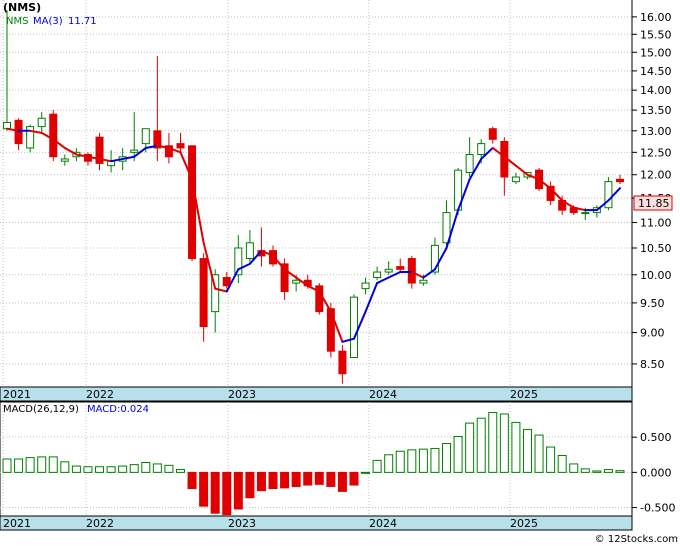  What do you see at coordinates (17, 394) in the screenshot?
I see `price-year-label: 2021` at bounding box center [17, 394].